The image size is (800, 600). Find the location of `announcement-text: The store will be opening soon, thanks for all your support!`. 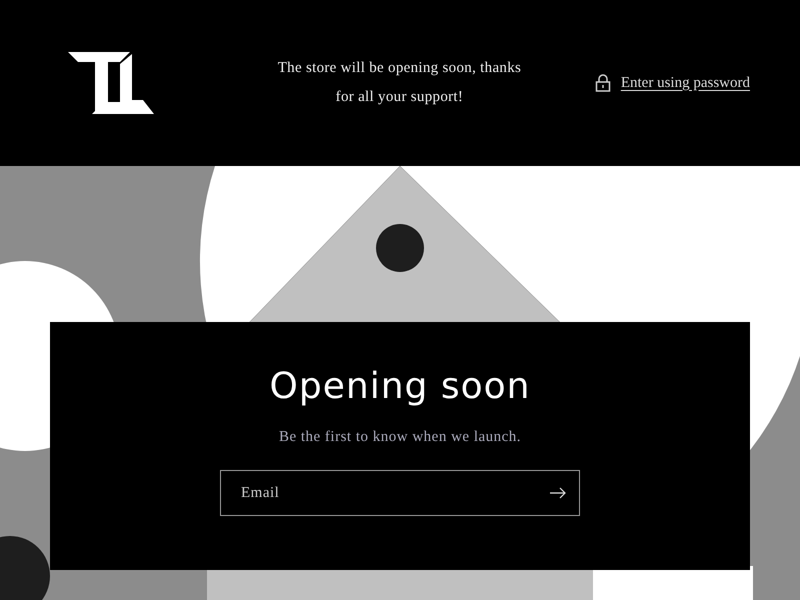

announcement-text: The store will be opening soon, thanks for all your support! is located at coordinates (399, 83).